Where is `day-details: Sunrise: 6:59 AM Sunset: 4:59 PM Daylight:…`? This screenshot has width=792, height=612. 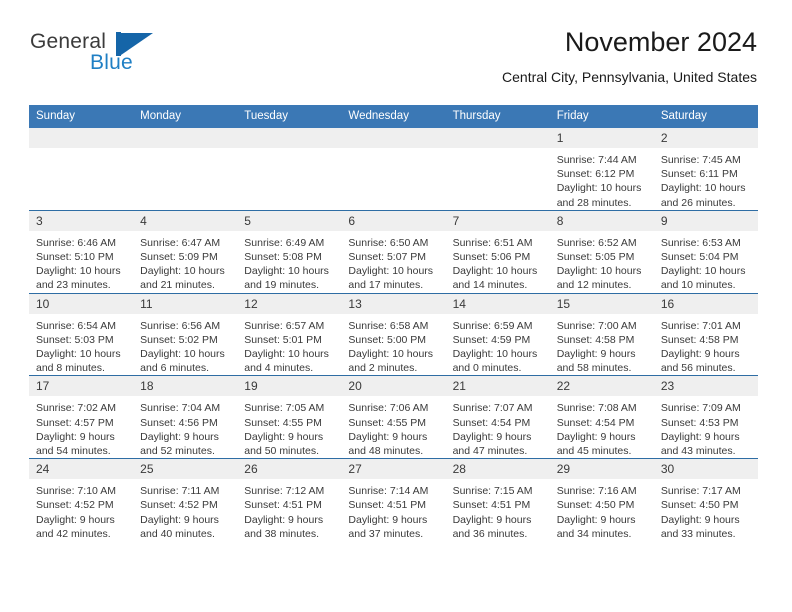
day-details: Sunrise: 6:59 AM Sunset: 4:59 PM Daylight:… is located at coordinates (498, 345).